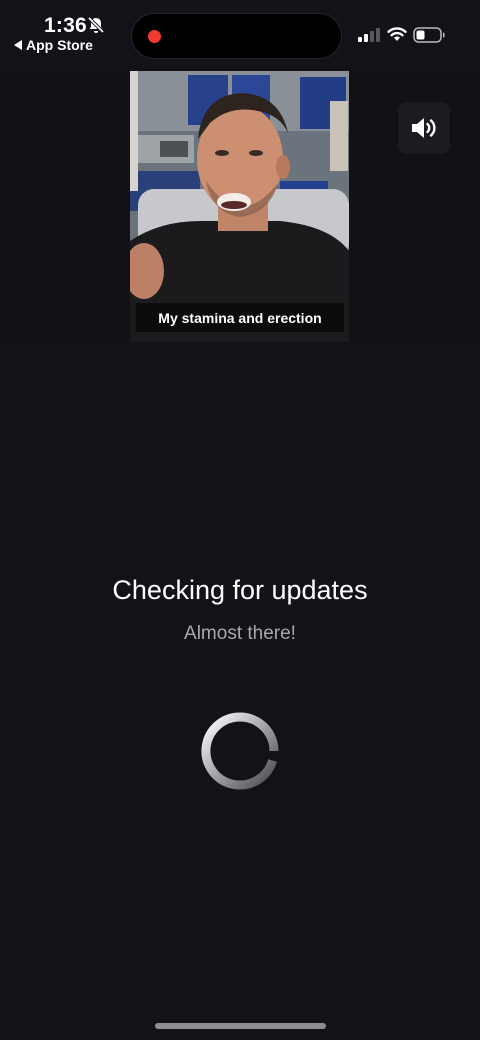  Describe the element at coordinates (59, 45) in the screenshot. I see `back-to-app-label: App Store` at that location.